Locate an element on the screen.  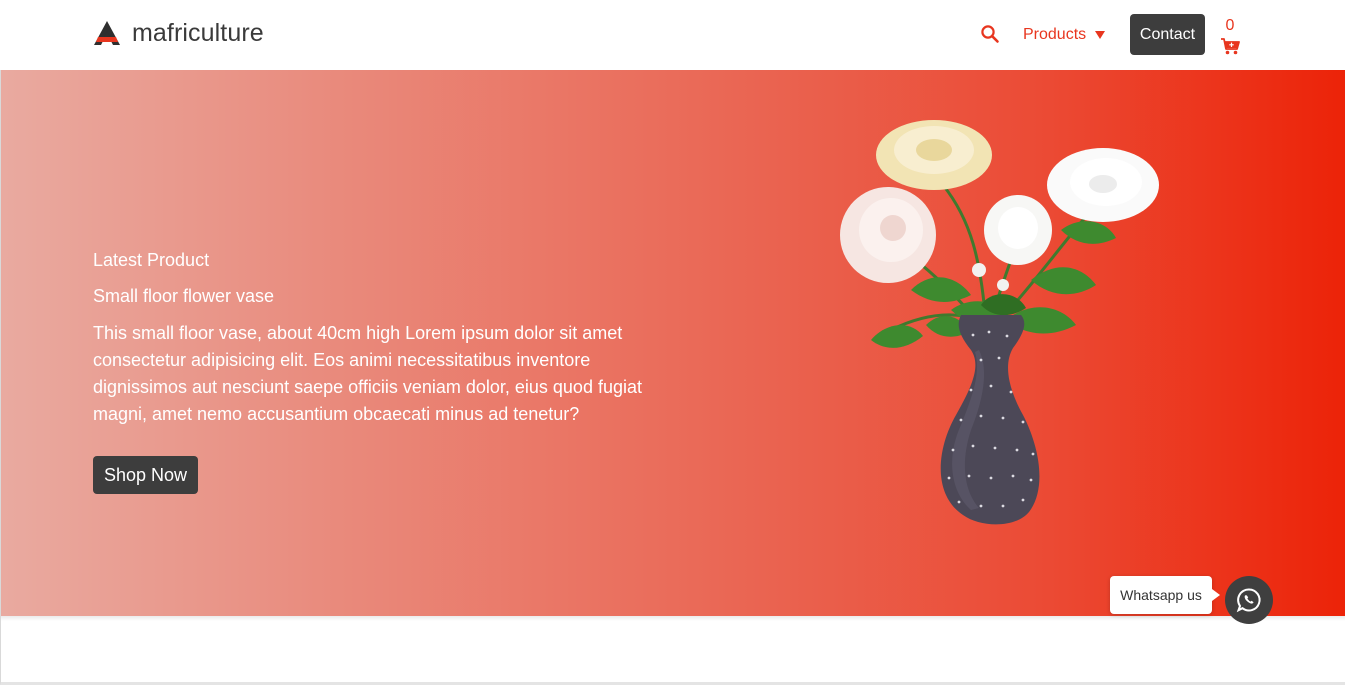
whatsapp-label: Whatsapp us is located at coordinates (1165, 595).